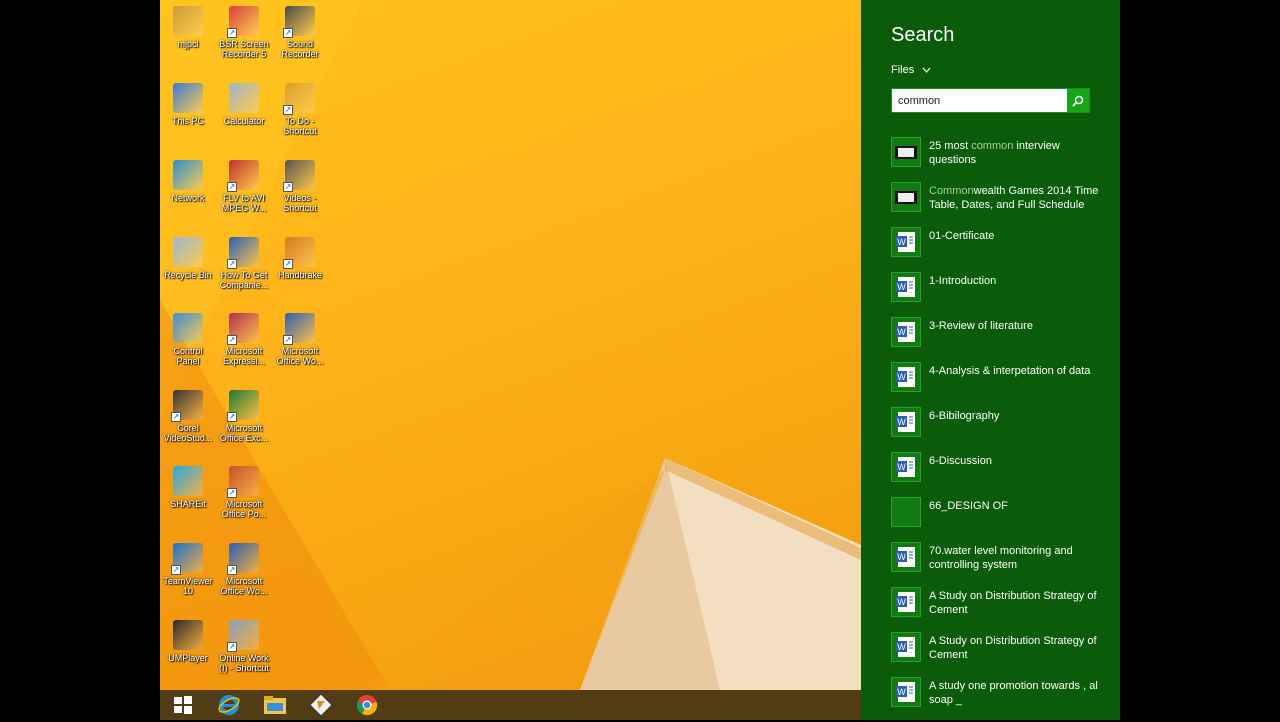 The width and height of the screenshot is (1280, 722). I want to click on desktop-icon-bsr-screen-recorder: ↗ BSR Screen Recorder 5, so click(244, 39).